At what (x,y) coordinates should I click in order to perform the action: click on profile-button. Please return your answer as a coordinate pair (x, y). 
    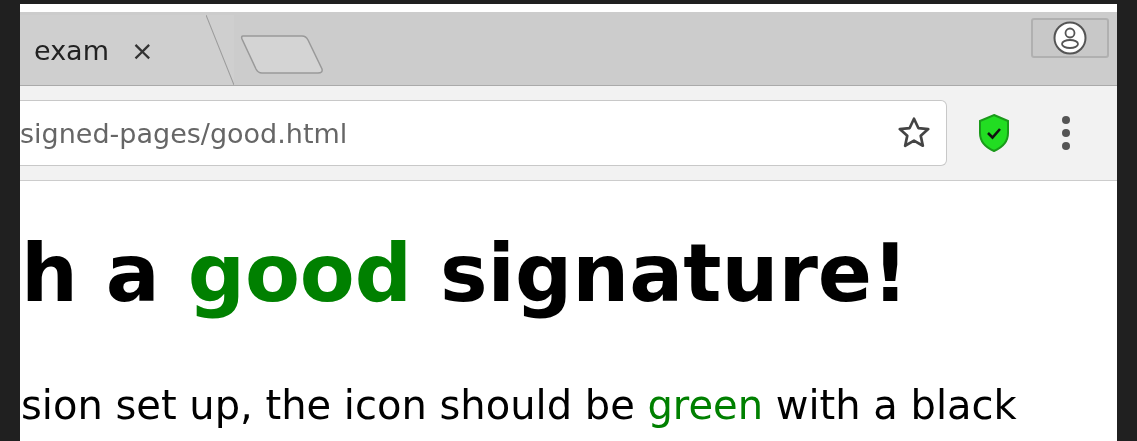
    Looking at the image, I should click on (1070, 38).